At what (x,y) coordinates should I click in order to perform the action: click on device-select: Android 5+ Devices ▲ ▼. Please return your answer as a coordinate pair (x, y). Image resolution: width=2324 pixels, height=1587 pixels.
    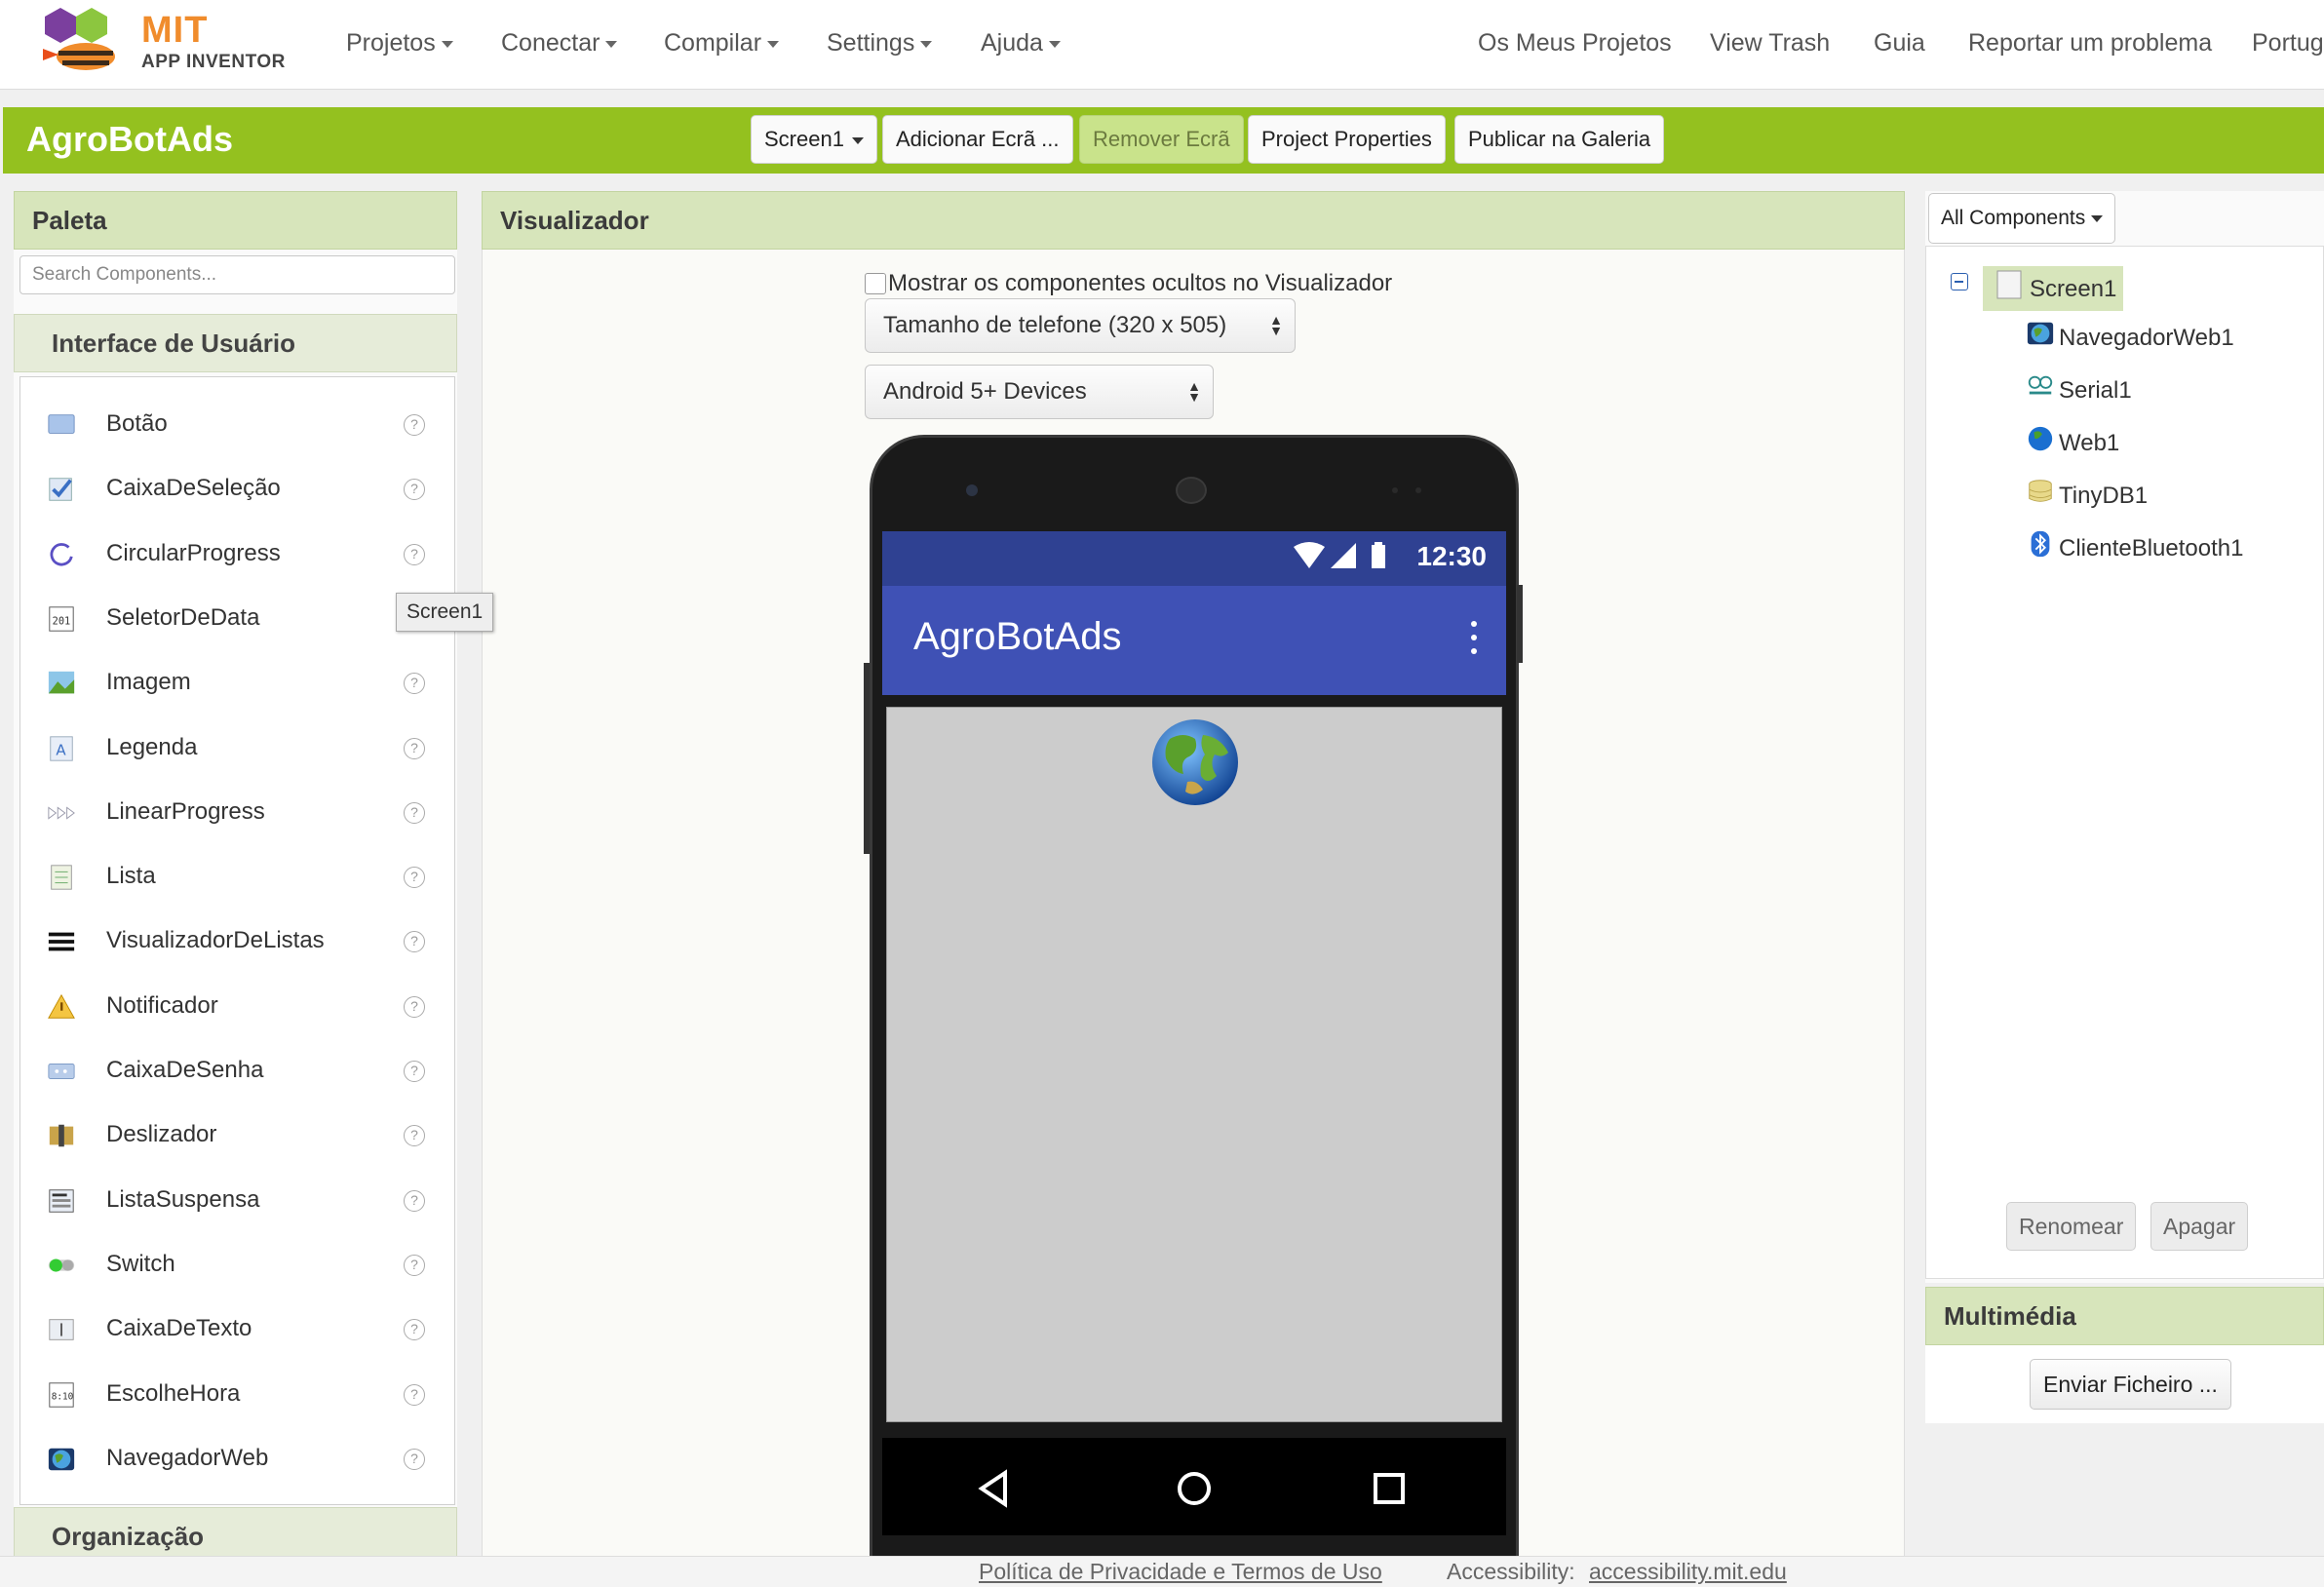
    Looking at the image, I should click on (1039, 392).